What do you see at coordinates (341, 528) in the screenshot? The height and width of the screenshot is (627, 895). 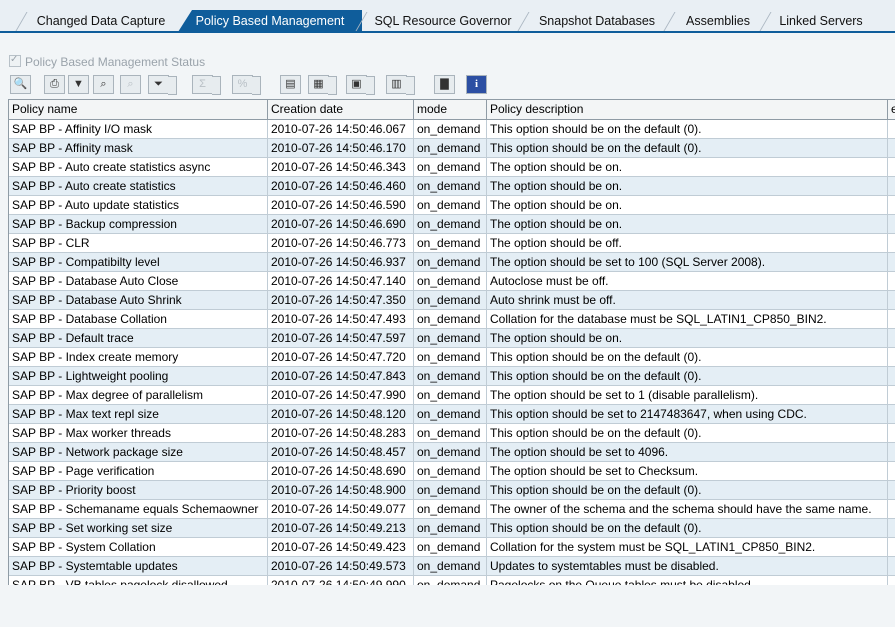 I see `cell-creation-date: 2010-07-26 14:50:49.213` at bounding box center [341, 528].